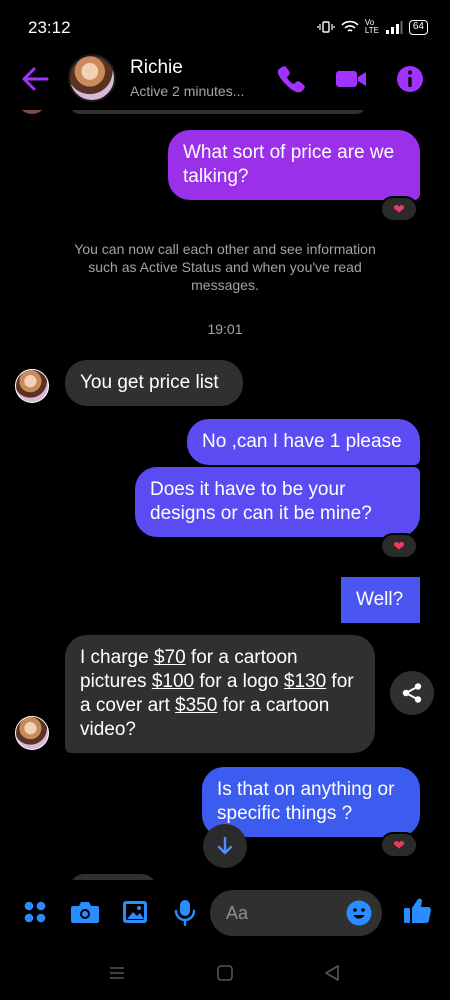 Image resolution: width=450 pixels, height=1000 pixels. What do you see at coordinates (418, 27) in the screenshot?
I see `battery-indicator: 64` at bounding box center [418, 27].